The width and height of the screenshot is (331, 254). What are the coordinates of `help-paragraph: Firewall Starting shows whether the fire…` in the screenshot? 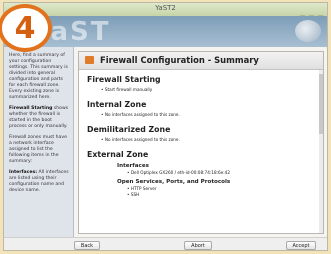 It's located at (39, 118).